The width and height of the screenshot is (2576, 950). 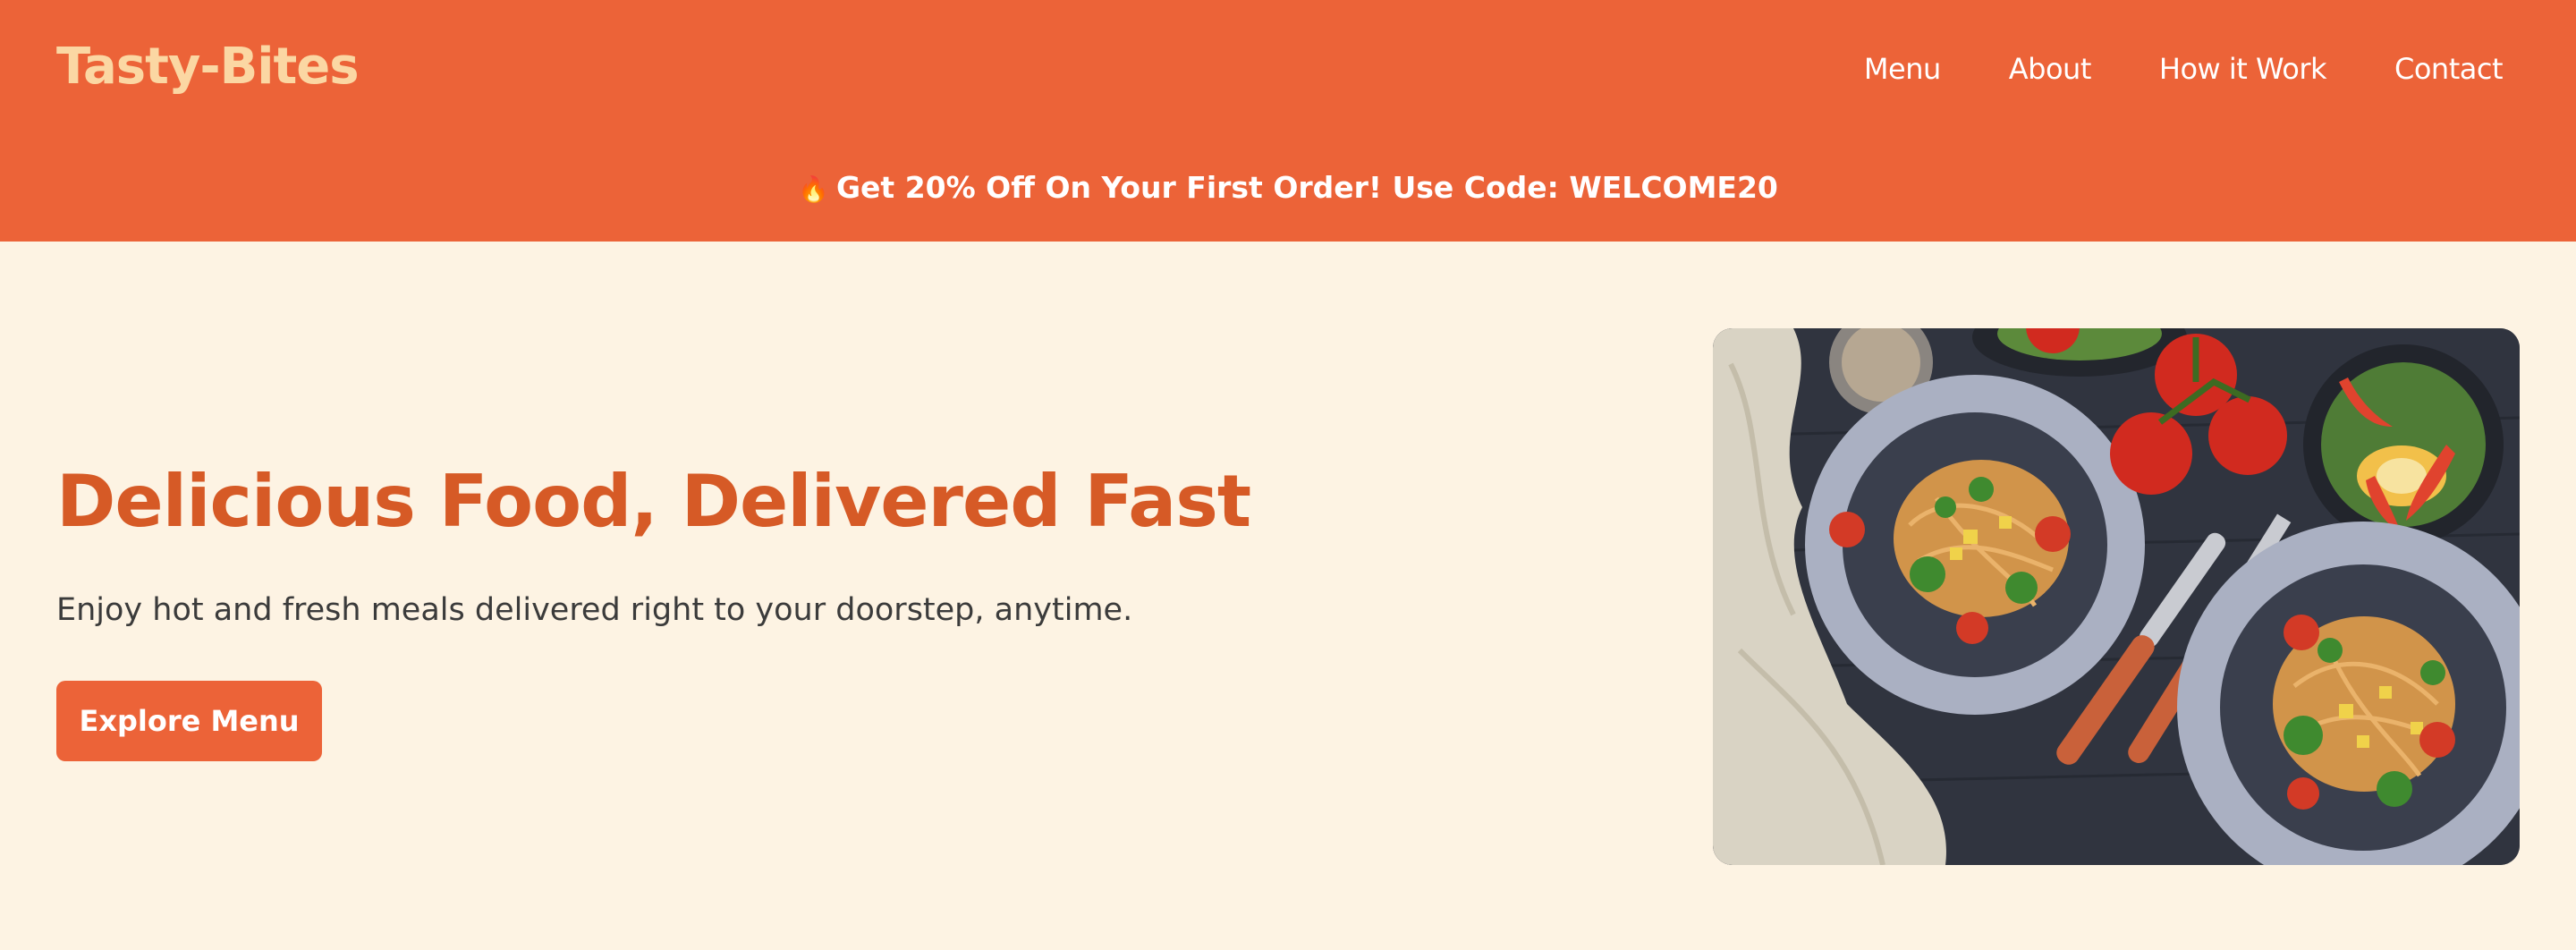 What do you see at coordinates (2243, 69) in the screenshot?
I see `nav-how-it-works: How it Work` at bounding box center [2243, 69].